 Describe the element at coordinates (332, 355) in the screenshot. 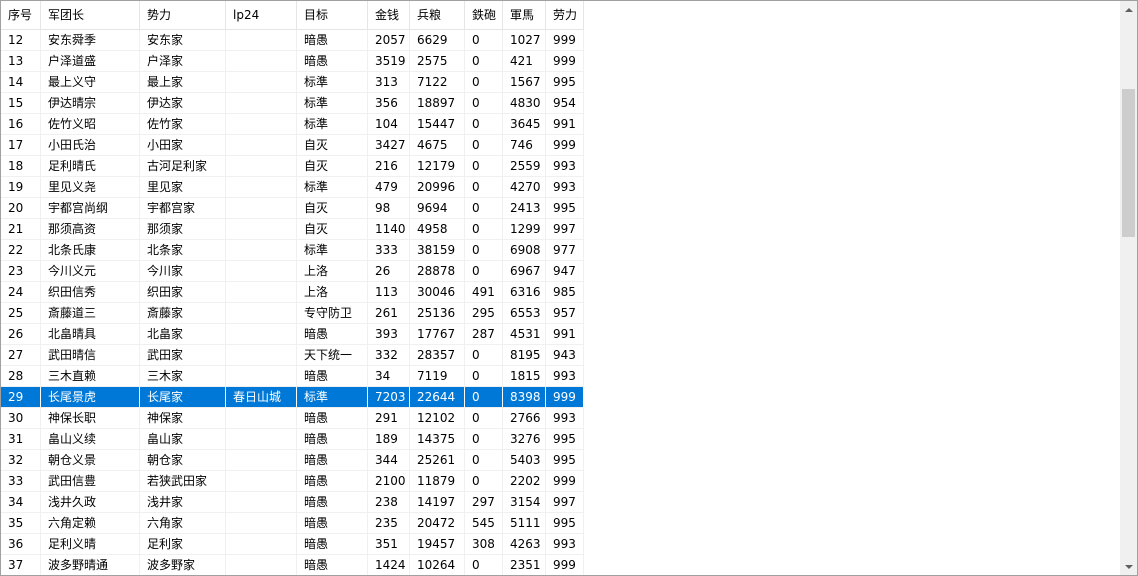

I see `table-cell: 天下统一` at that location.